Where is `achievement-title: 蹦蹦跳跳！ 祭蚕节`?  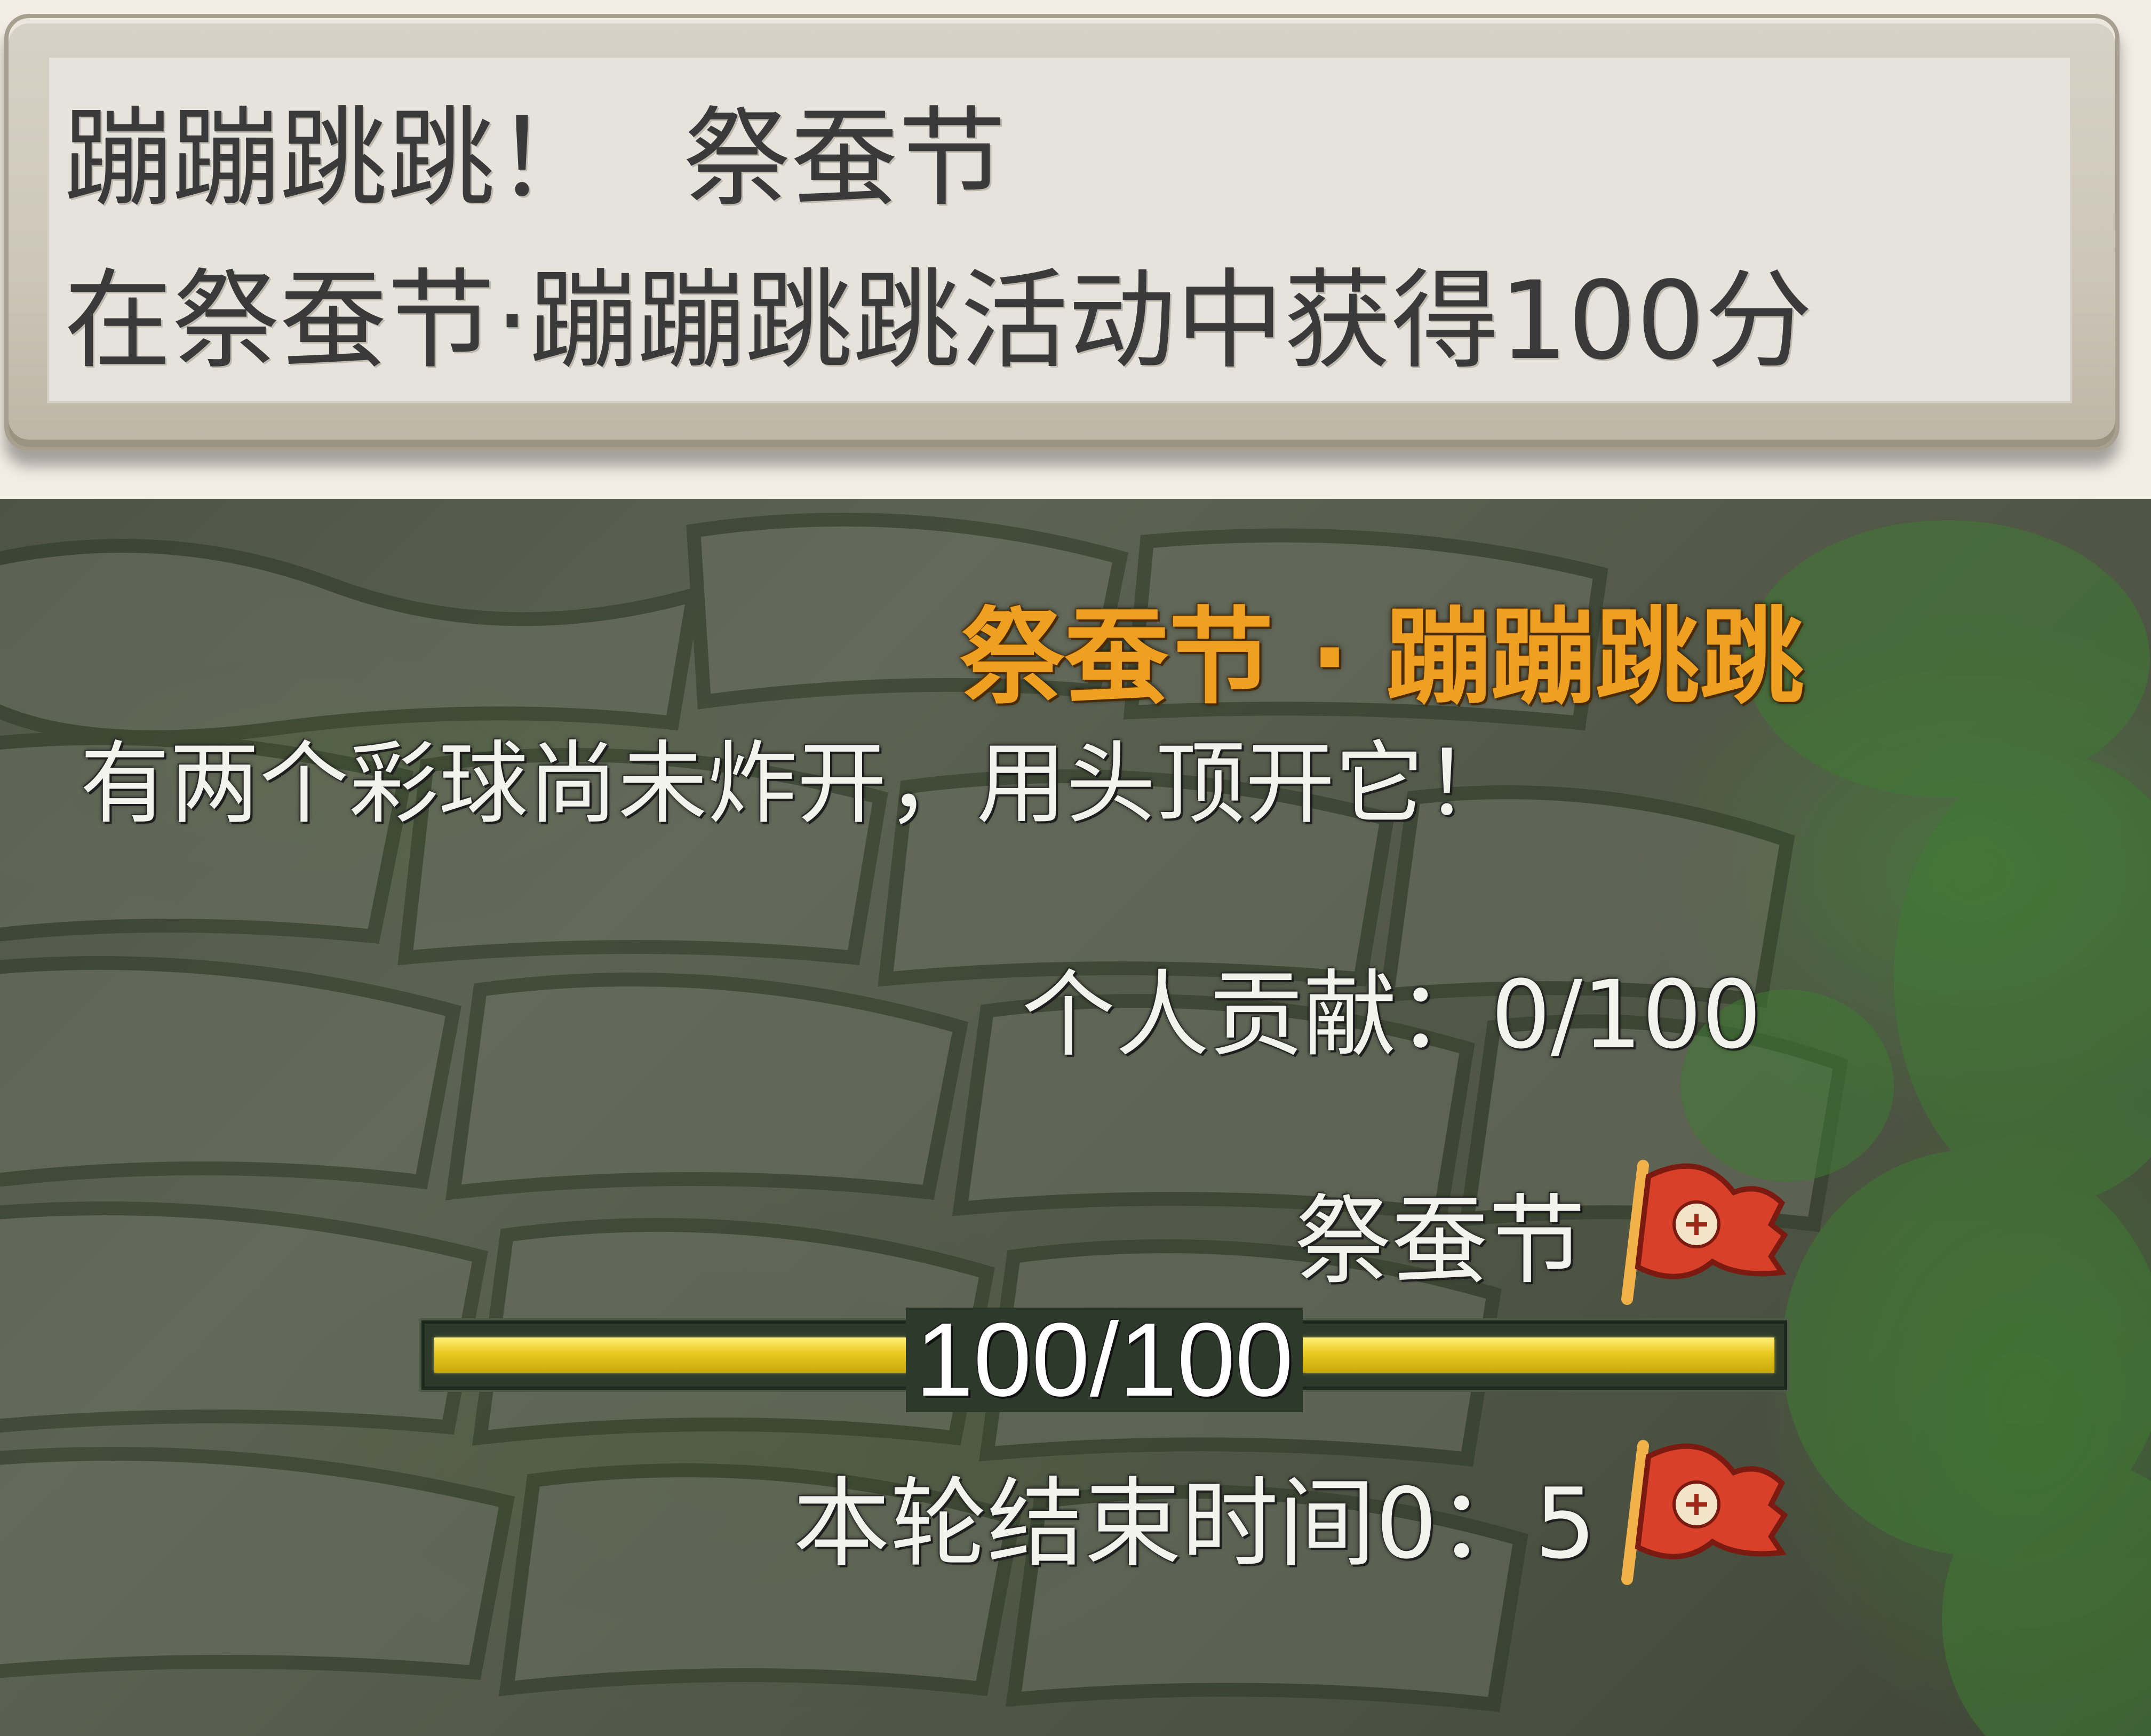 achievement-title: 蹦蹦跳跳！ 祭蚕节 is located at coordinates (535, 158).